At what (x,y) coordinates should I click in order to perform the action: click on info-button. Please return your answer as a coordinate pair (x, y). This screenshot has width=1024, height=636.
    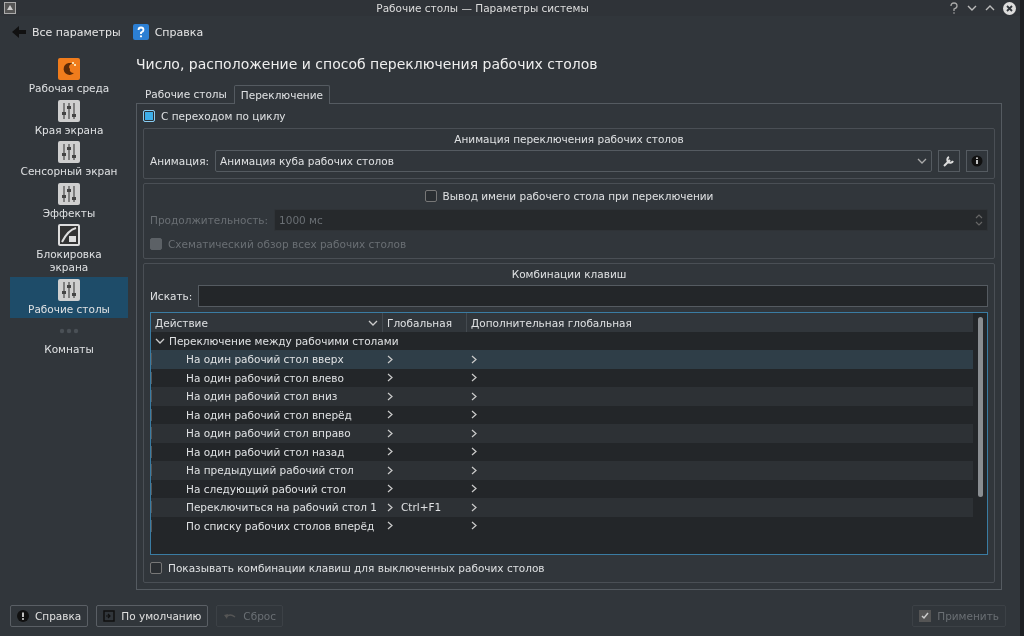
    Looking at the image, I should click on (977, 161).